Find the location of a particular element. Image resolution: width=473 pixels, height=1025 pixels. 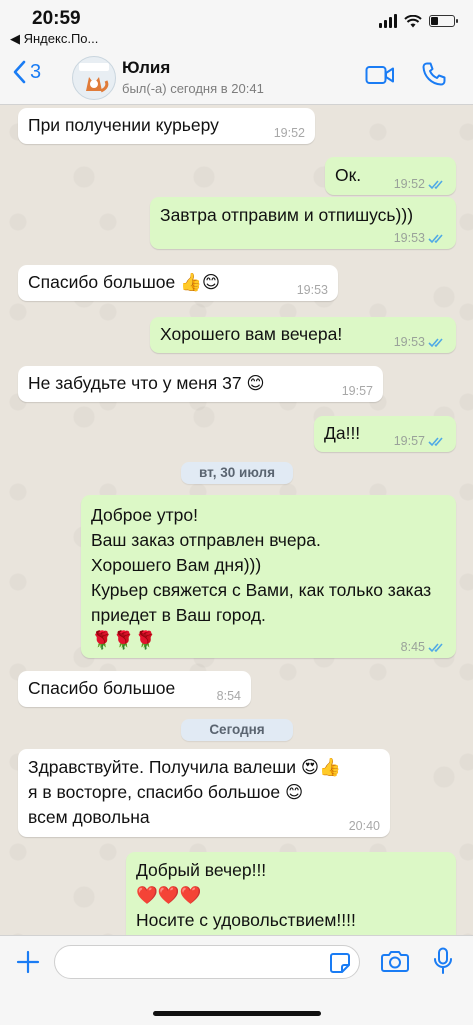

home-indicator is located at coordinates (237, 1013).